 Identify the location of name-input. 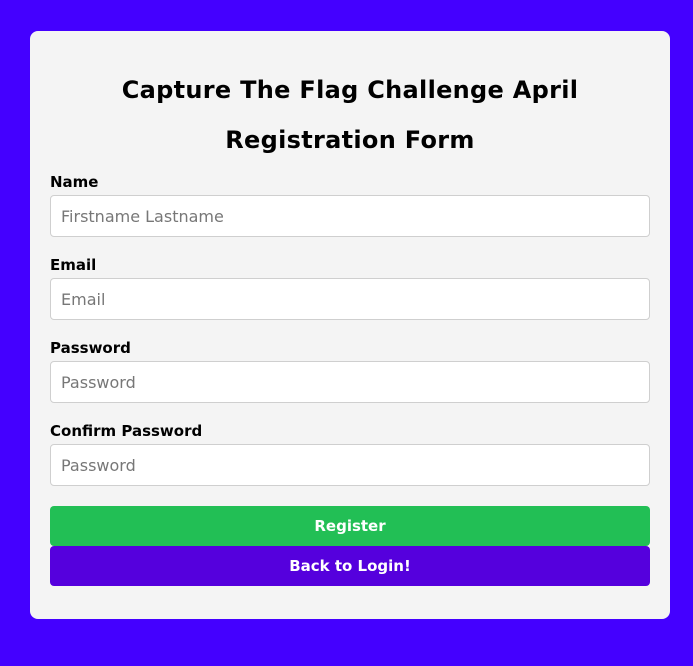
(350, 216).